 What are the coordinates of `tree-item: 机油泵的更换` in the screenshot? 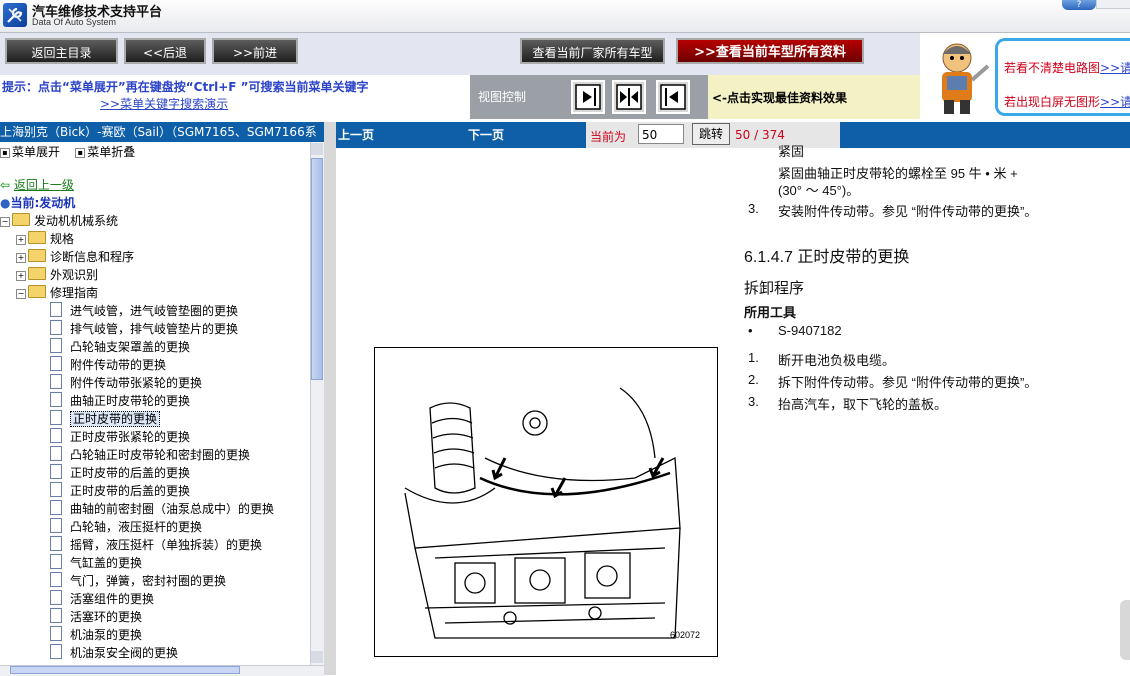 It's located at (96, 634).